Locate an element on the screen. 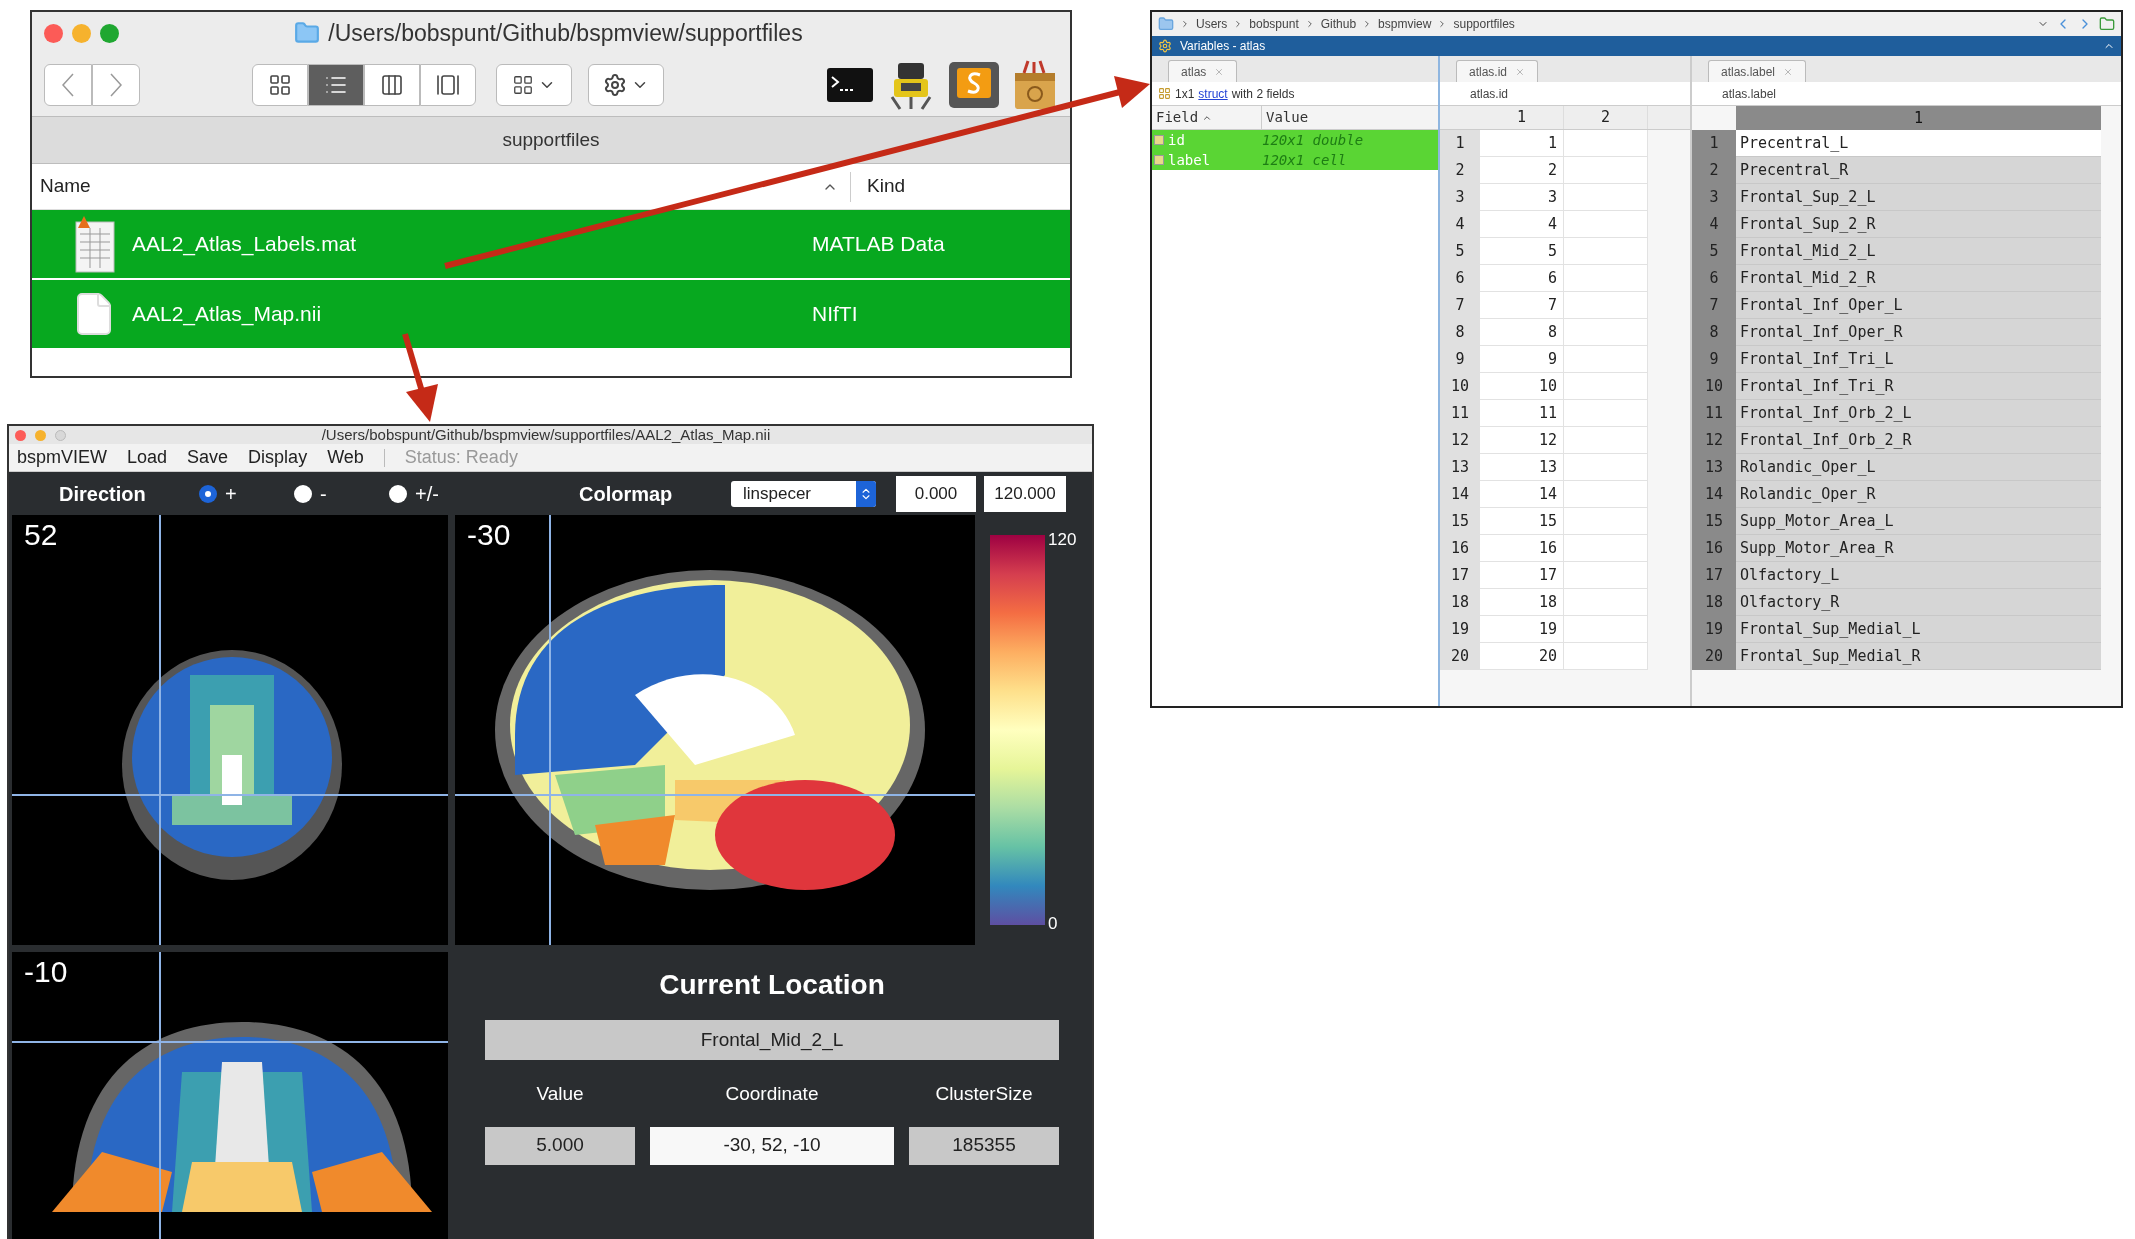  region-field: Frontal_Mid_2_L is located at coordinates (772, 1040).